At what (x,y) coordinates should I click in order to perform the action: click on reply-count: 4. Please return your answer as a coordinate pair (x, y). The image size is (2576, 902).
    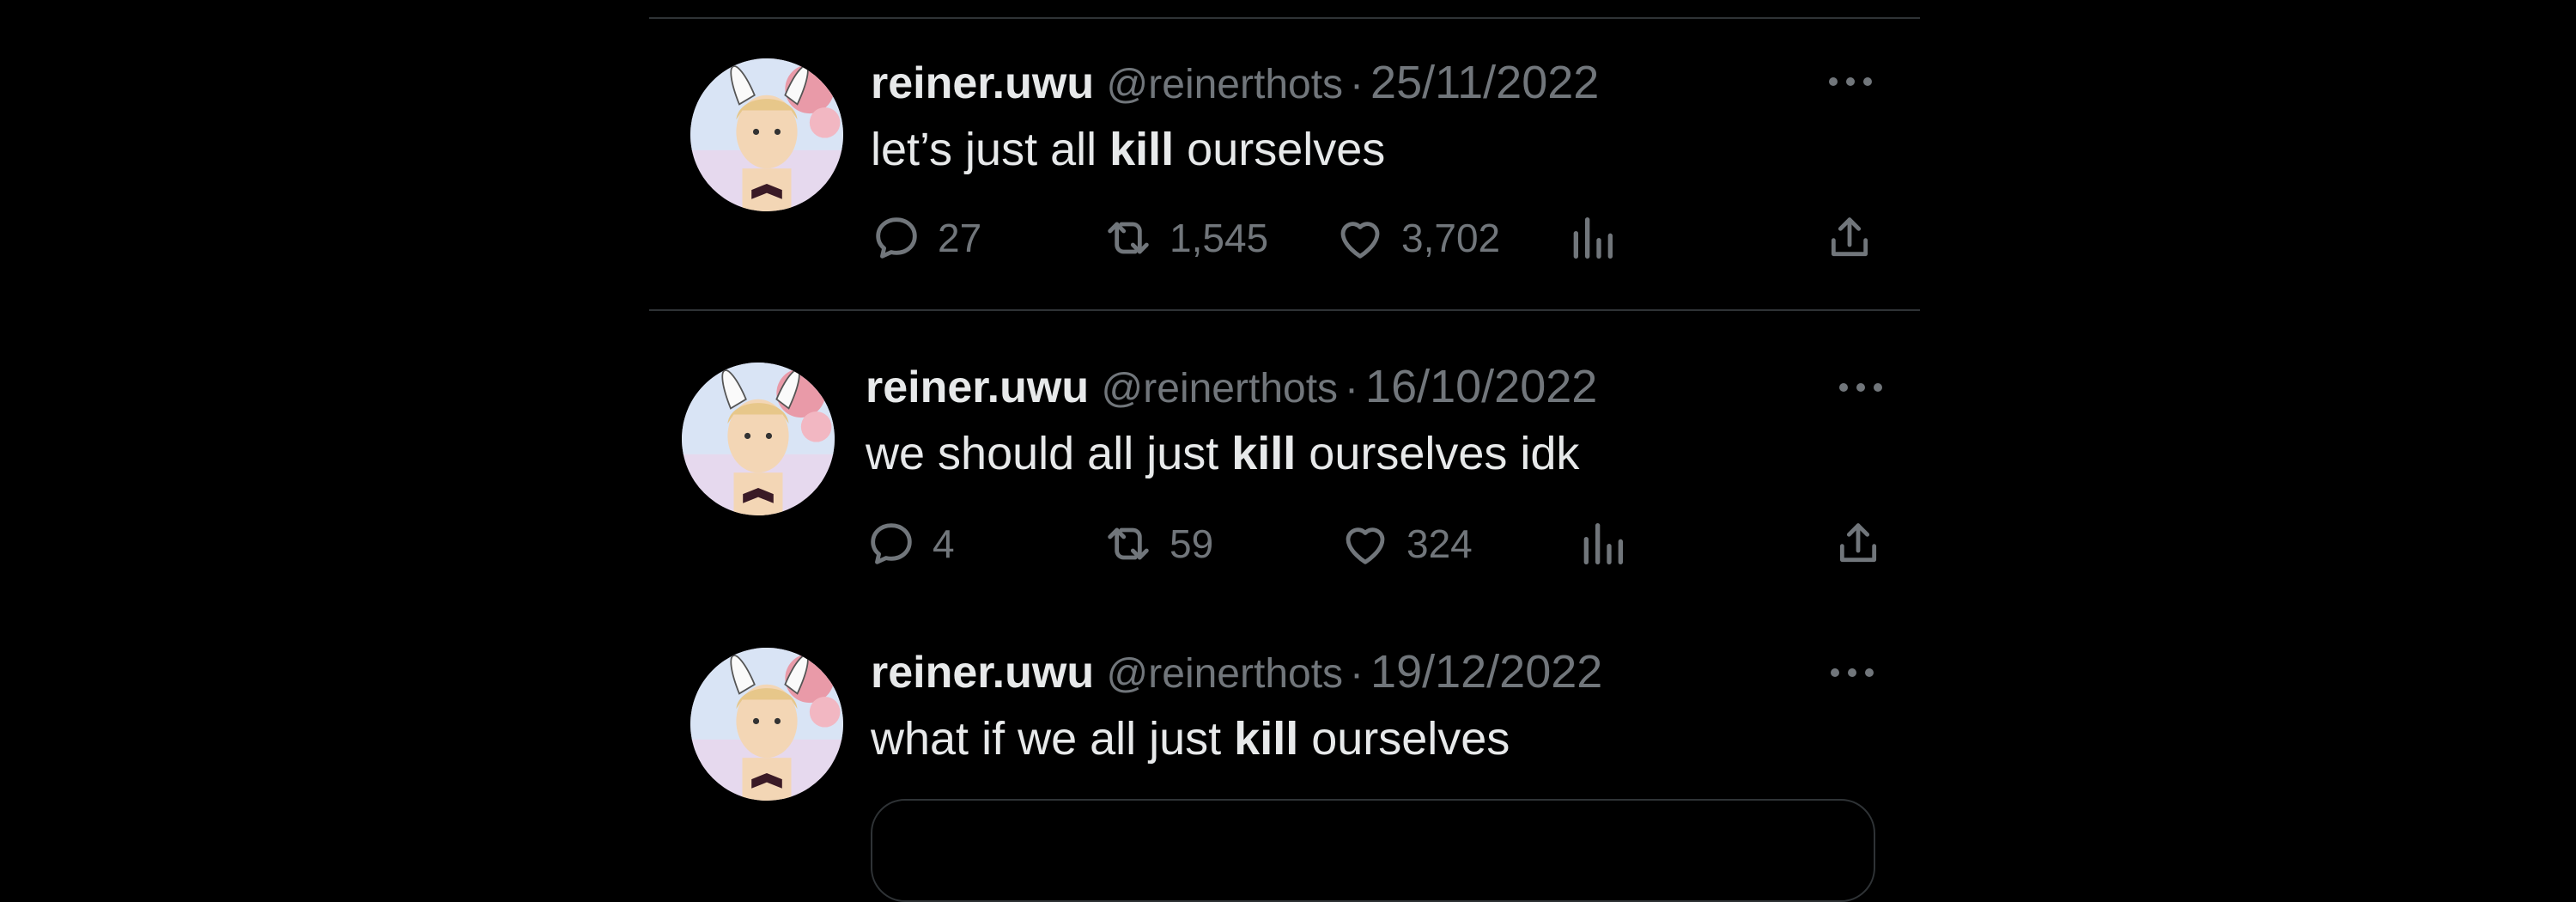
    Looking at the image, I should click on (944, 543).